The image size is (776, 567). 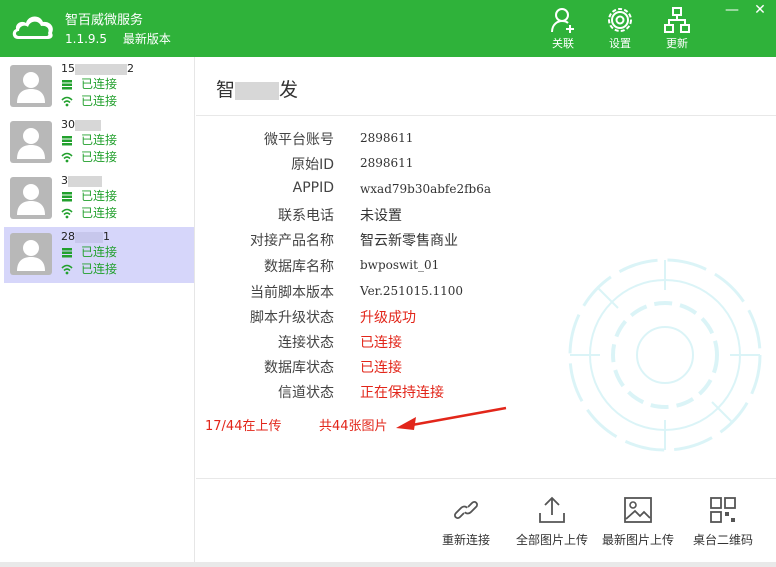 What do you see at coordinates (306, 393) in the screenshot?
I see `info-label: 信道状态` at bounding box center [306, 393].